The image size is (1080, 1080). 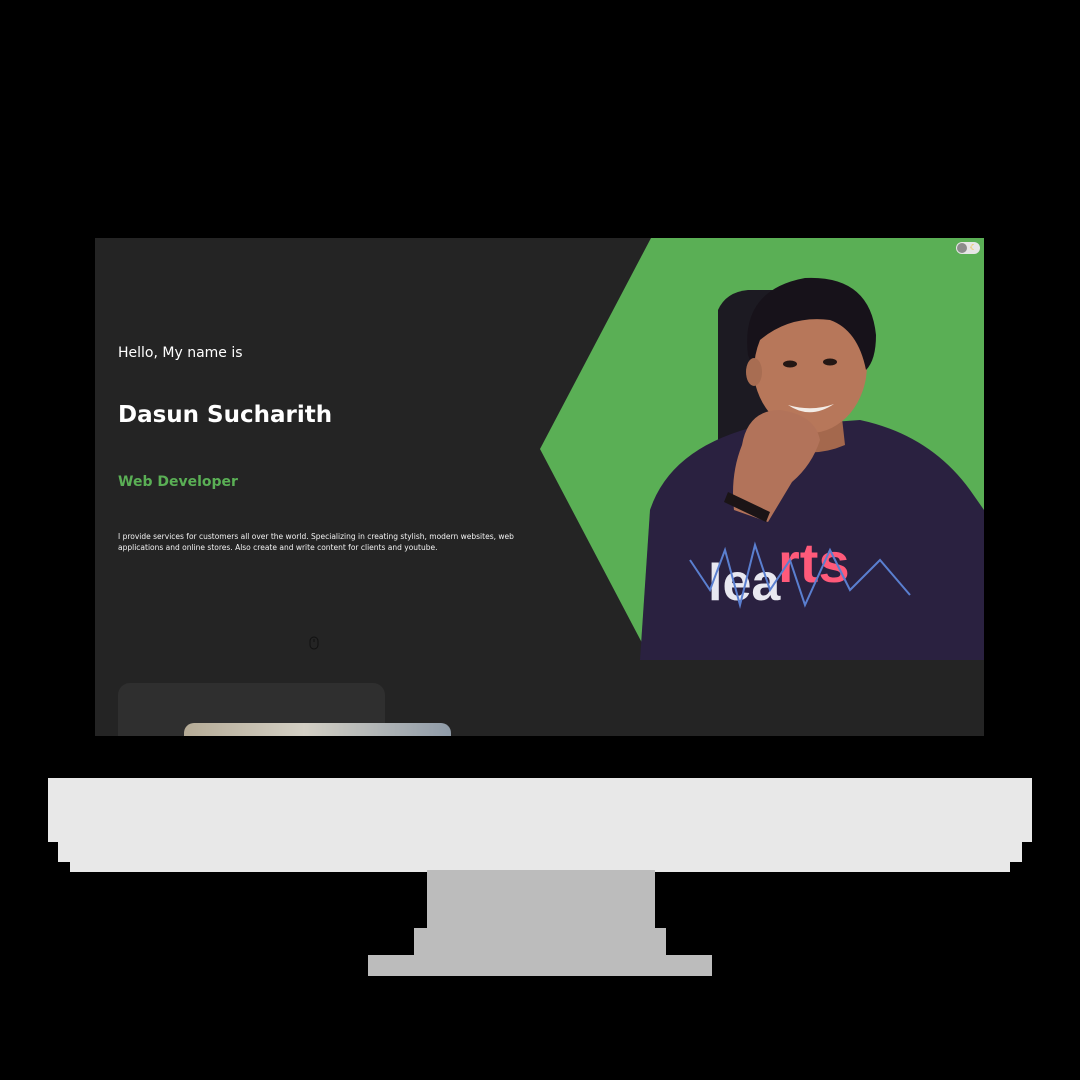 I want to click on monitor-stand-base, so click(x=540, y=965).